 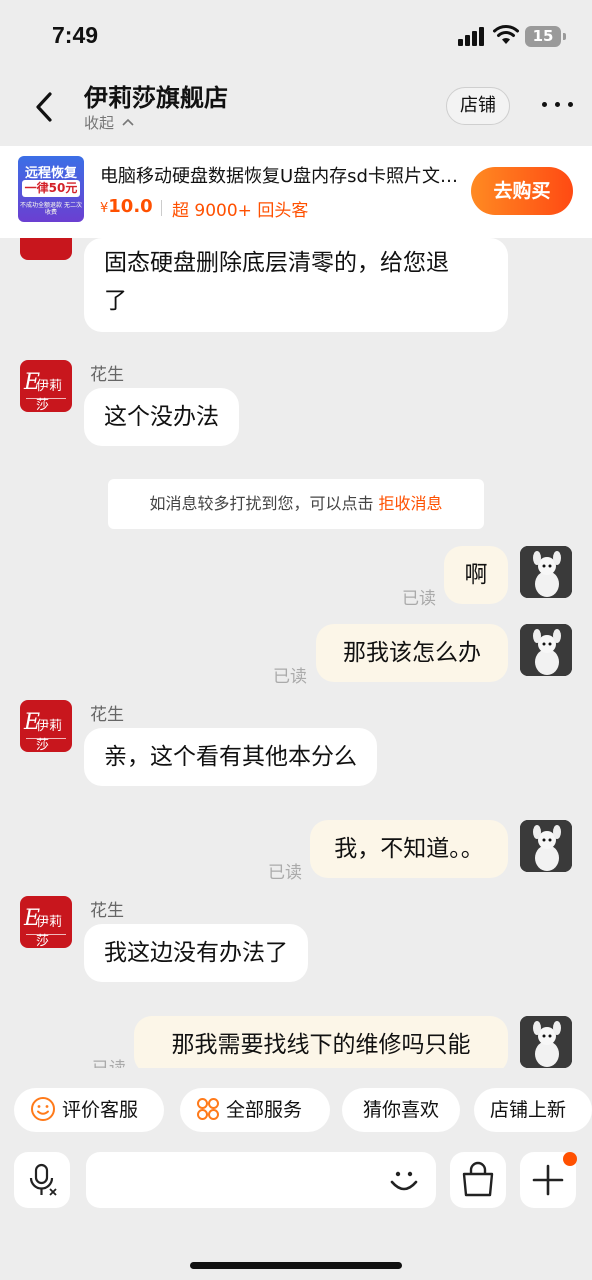 What do you see at coordinates (75, 35) in the screenshot?
I see `status-time: 7:49` at bounding box center [75, 35].